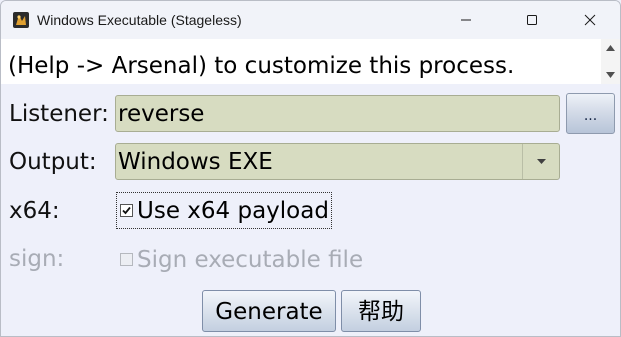 The height and width of the screenshot is (337, 621). I want to click on maximize-button, so click(532, 20).